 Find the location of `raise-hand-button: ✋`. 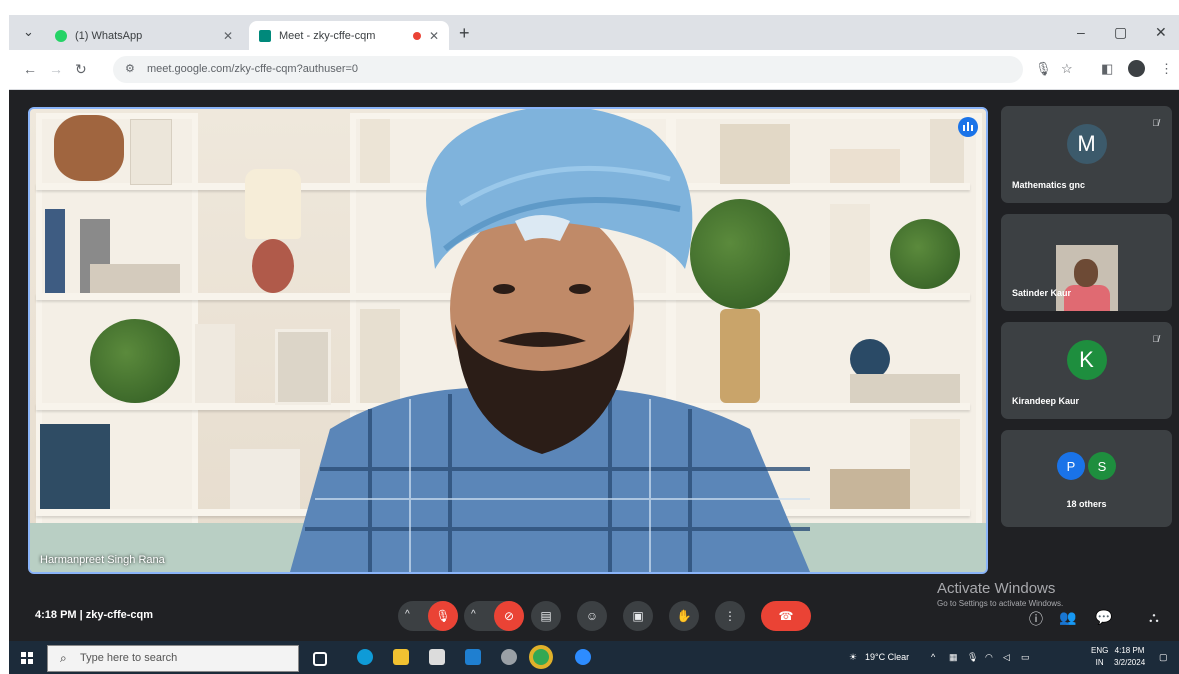

raise-hand-button: ✋ is located at coordinates (684, 616).